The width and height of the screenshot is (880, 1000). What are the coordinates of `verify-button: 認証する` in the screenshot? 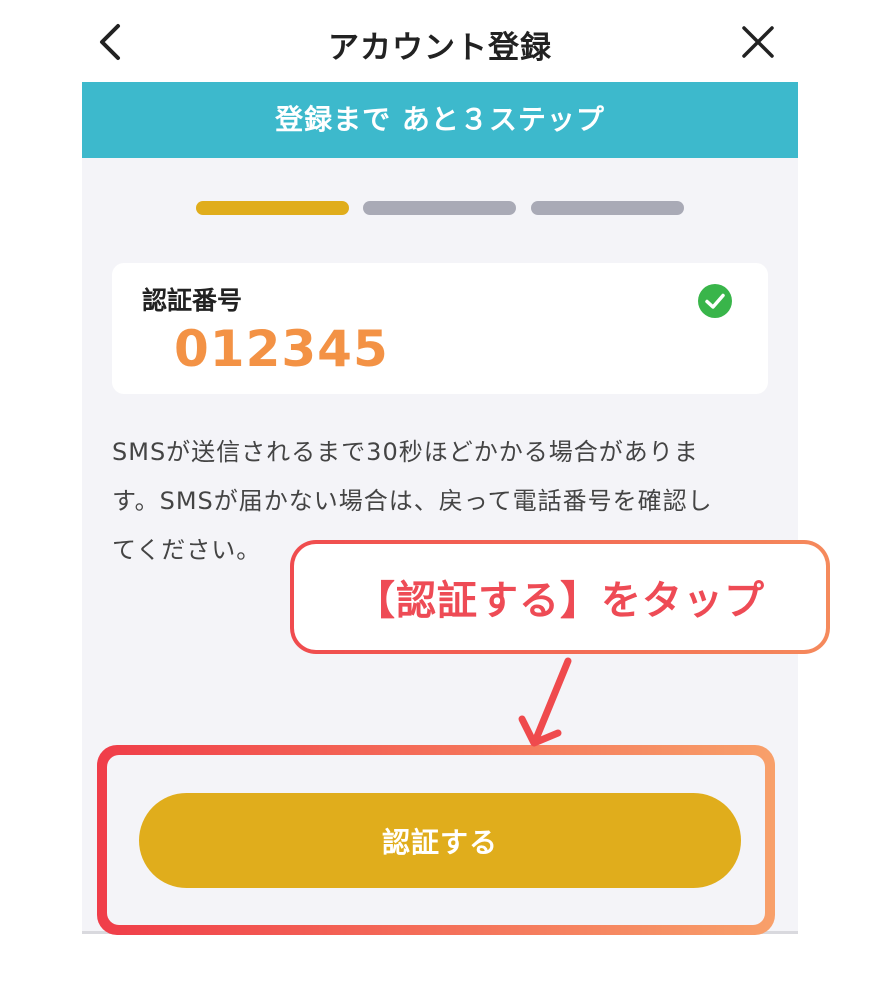 It's located at (440, 840).